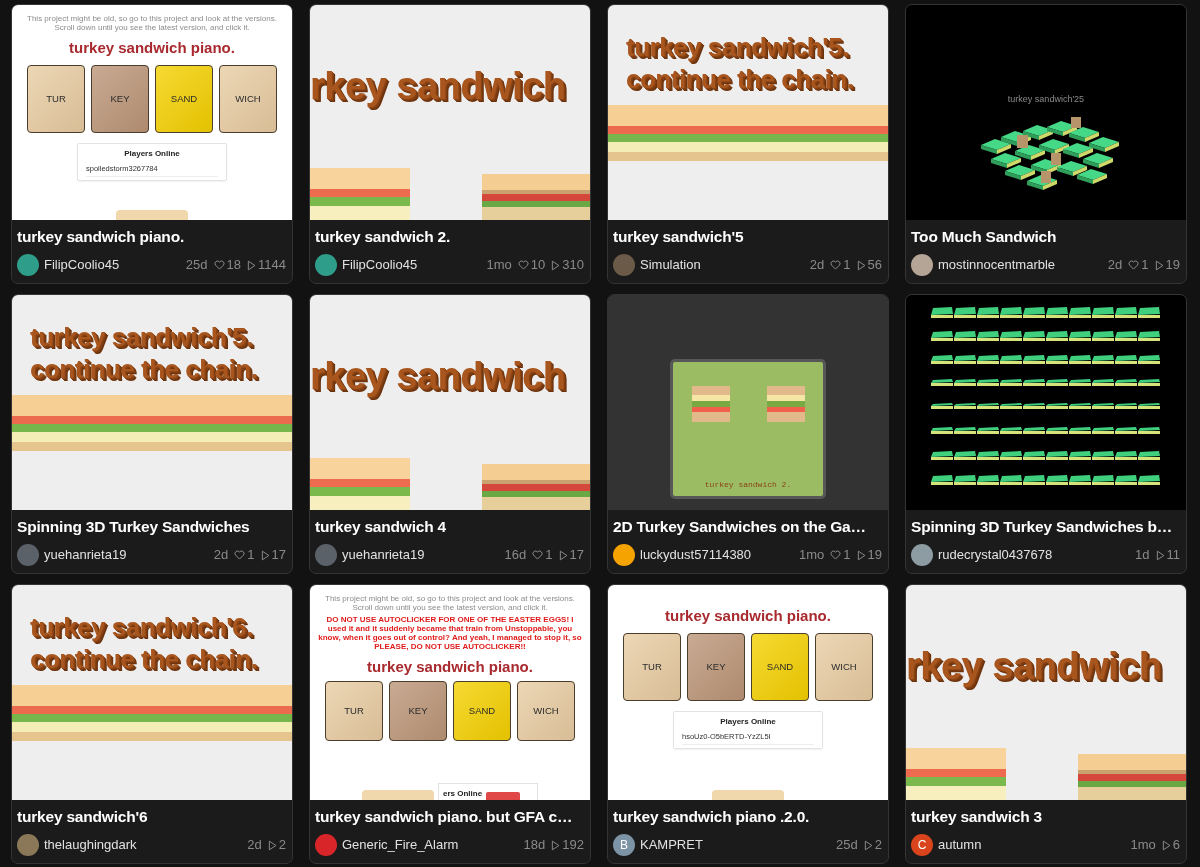 The height and width of the screenshot is (867, 1200). Describe the element at coordinates (152, 813) in the screenshot. I see `project-title: turkey sandwich'6` at that location.